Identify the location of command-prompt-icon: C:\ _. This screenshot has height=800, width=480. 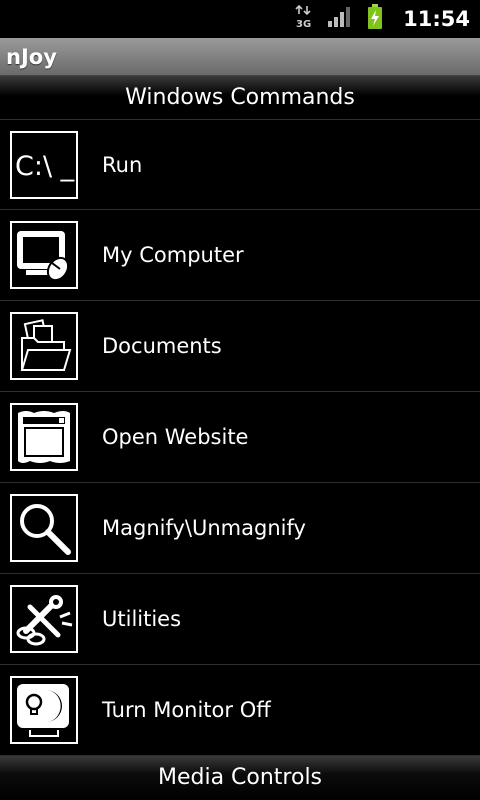
(44, 164).